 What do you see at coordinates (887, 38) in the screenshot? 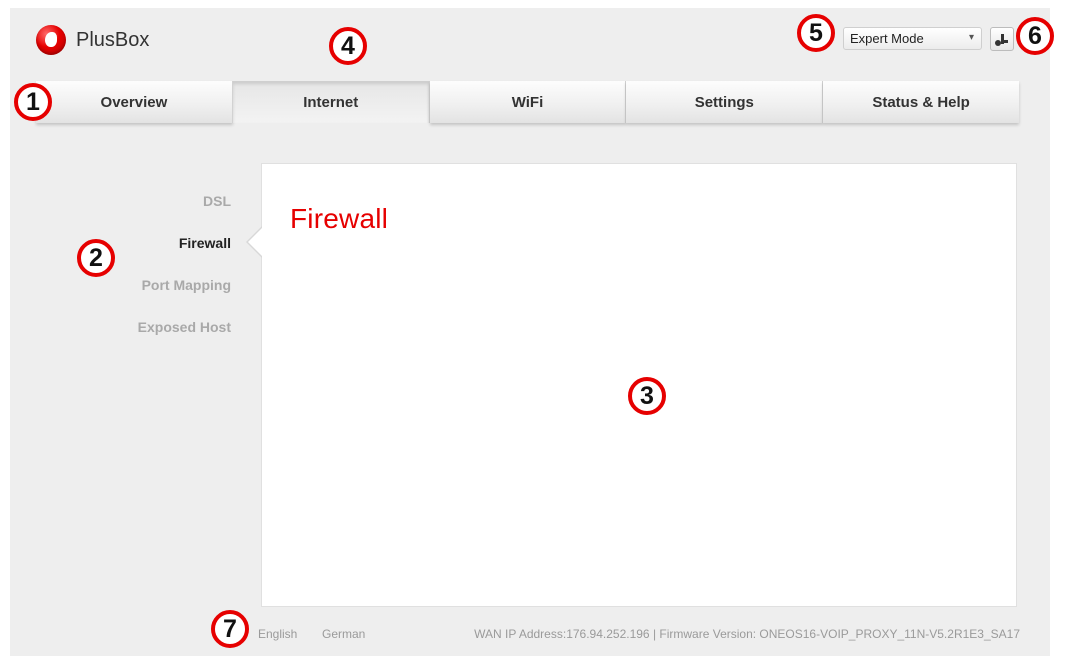
I see `mode-select-value: Expert Mode` at bounding box center [887, 38].